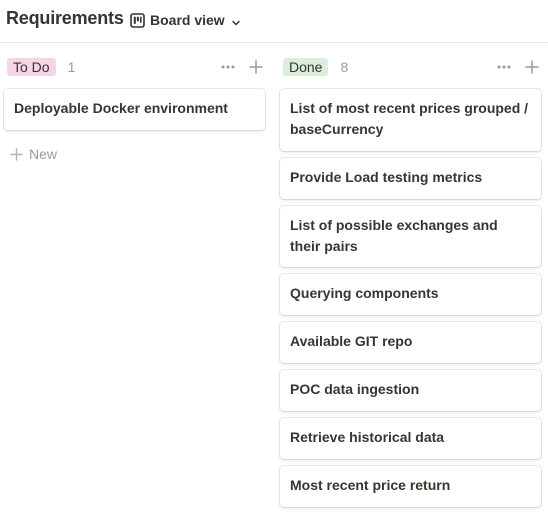  What do you see at coordinates (410, 390) in the screenshot?
I see `board-card: POC data ingestion` at bounding box center [410, 390].